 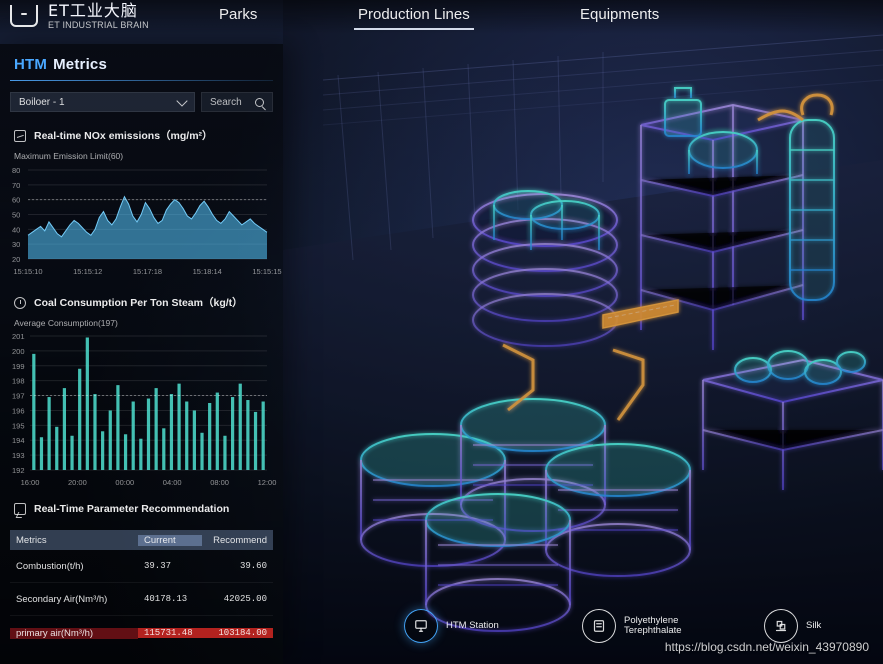 I want to click on bottom-nav-label-line2: Terephthalate, so click(x=653, y=630).